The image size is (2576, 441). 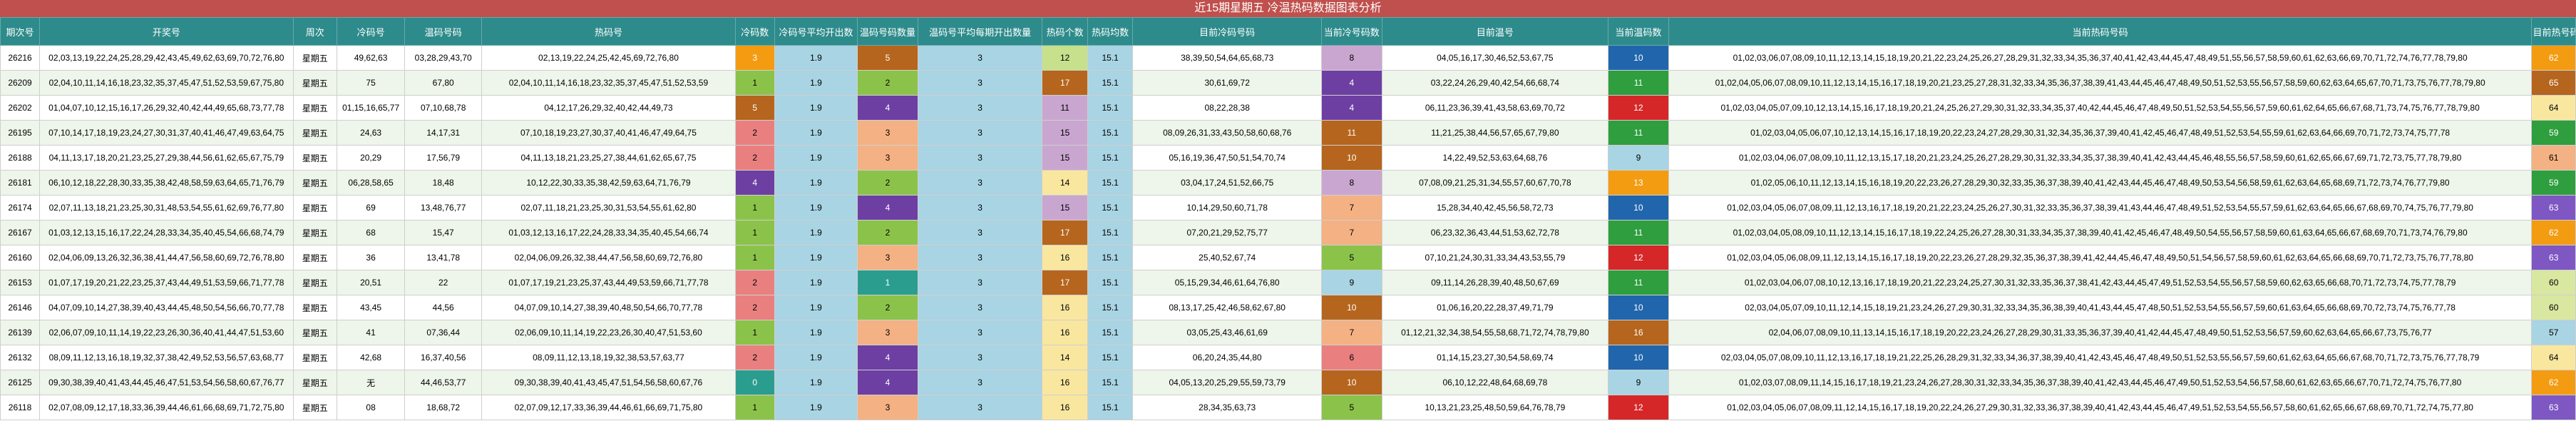 I want to click on warm-numbers-cell: 67,80, so click(x=443, y=83).